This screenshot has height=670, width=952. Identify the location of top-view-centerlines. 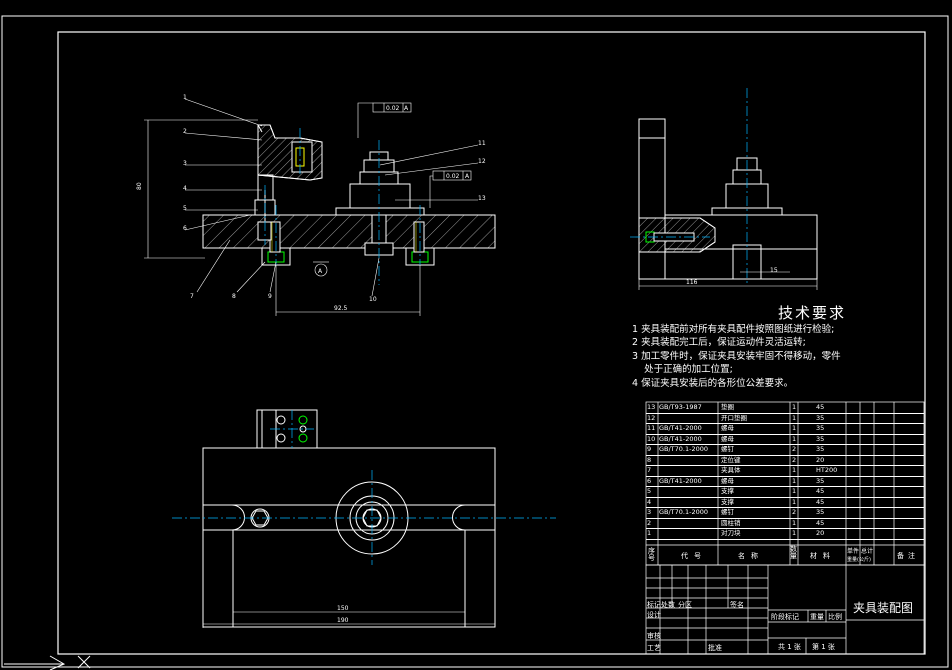
(364, 487).